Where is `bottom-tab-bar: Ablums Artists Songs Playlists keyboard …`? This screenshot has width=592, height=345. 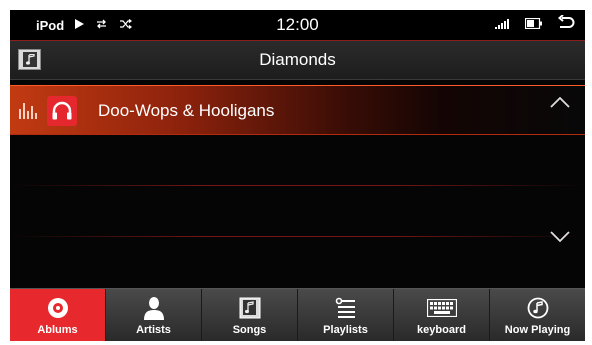
bottom-tab-bar: Ablums Artists Songs Playlists keyboard … is located at coordinates (297, 314).